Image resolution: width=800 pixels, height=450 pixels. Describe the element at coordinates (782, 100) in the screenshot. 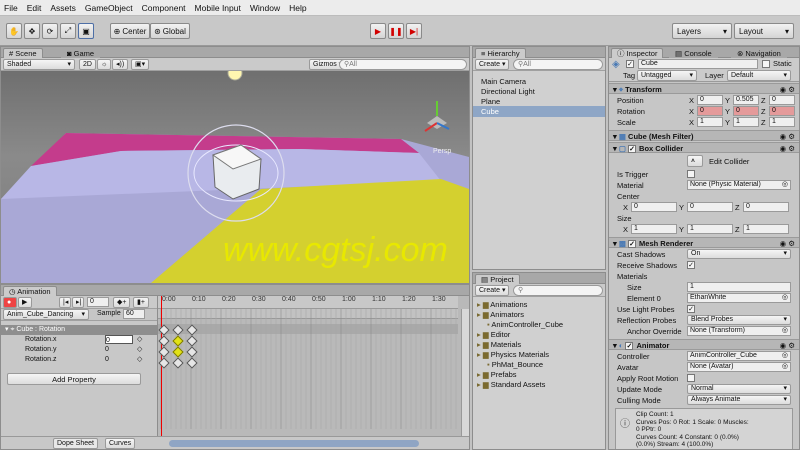

I see `position-z-field: 0` at that location.